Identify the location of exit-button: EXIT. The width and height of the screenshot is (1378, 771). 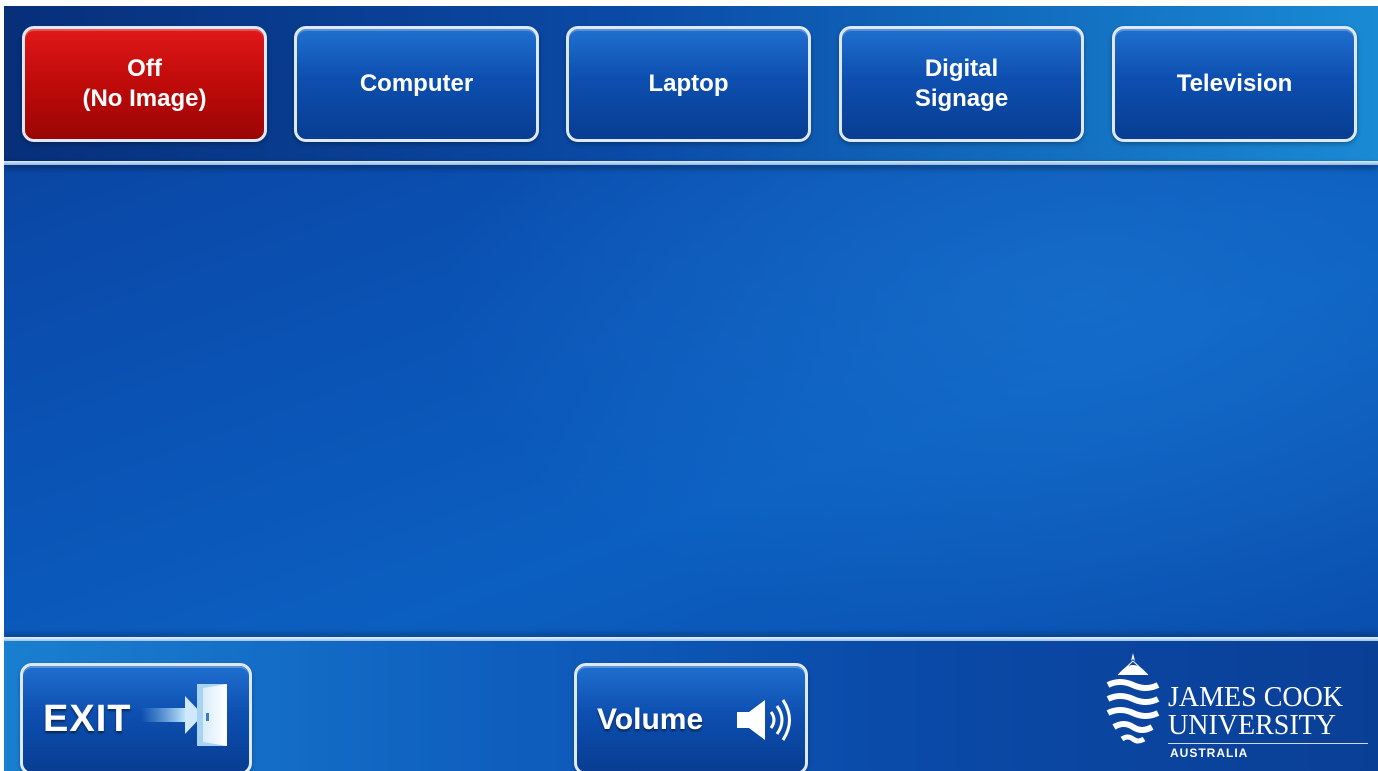
(136, 717).